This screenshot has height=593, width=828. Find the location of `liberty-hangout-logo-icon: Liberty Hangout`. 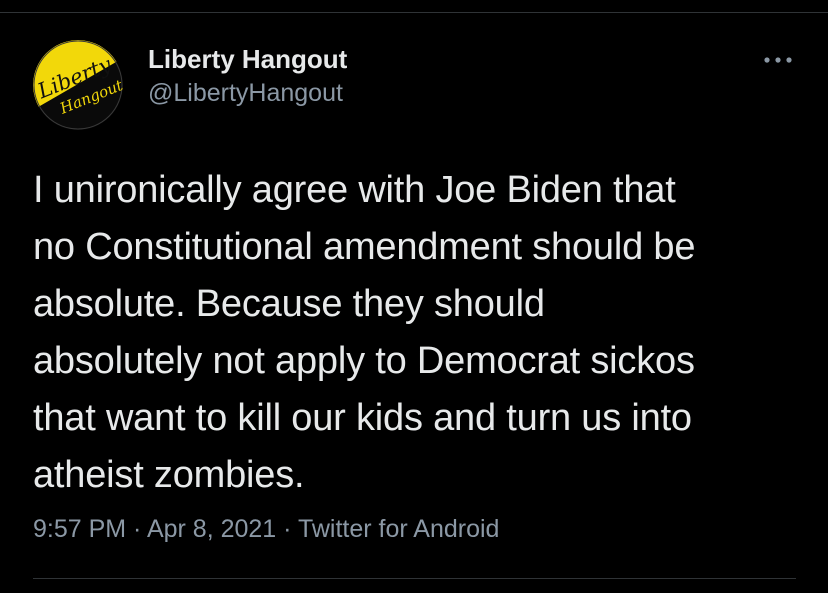

liberty-hangout-logo-icon: Liberty Hangout is located at coordinates (78, 85).